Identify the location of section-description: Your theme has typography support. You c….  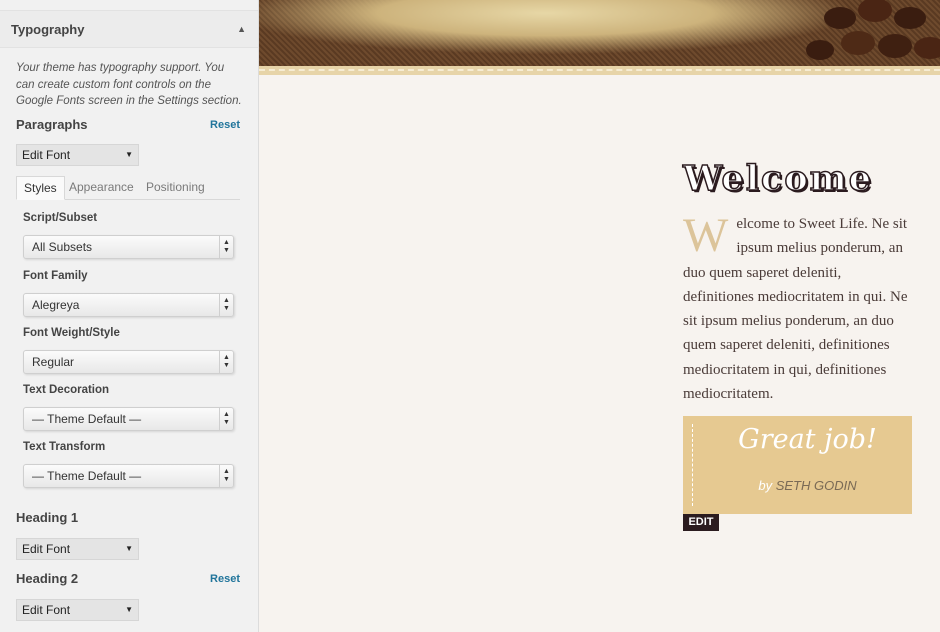
(129, 84).